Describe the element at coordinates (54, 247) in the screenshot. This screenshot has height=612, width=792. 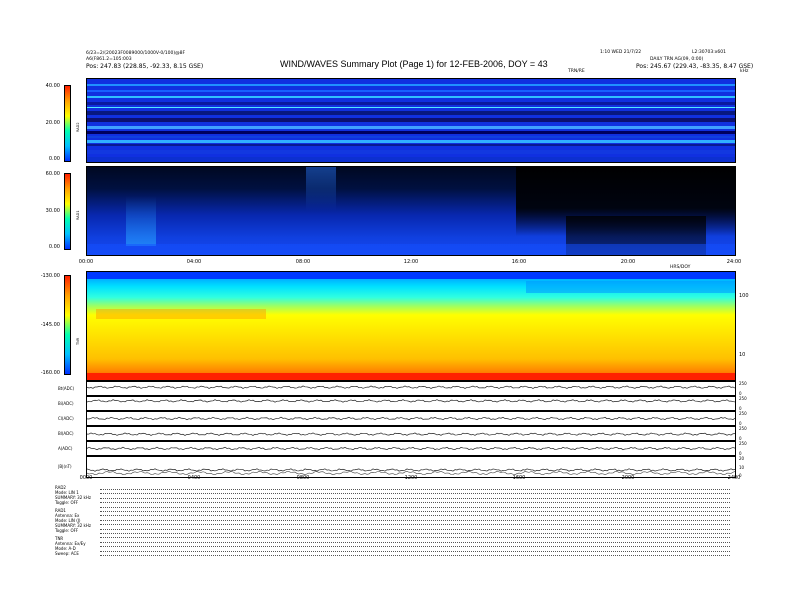
I see `rad1-colorbar-tick-bottom: 0.00` at that location.